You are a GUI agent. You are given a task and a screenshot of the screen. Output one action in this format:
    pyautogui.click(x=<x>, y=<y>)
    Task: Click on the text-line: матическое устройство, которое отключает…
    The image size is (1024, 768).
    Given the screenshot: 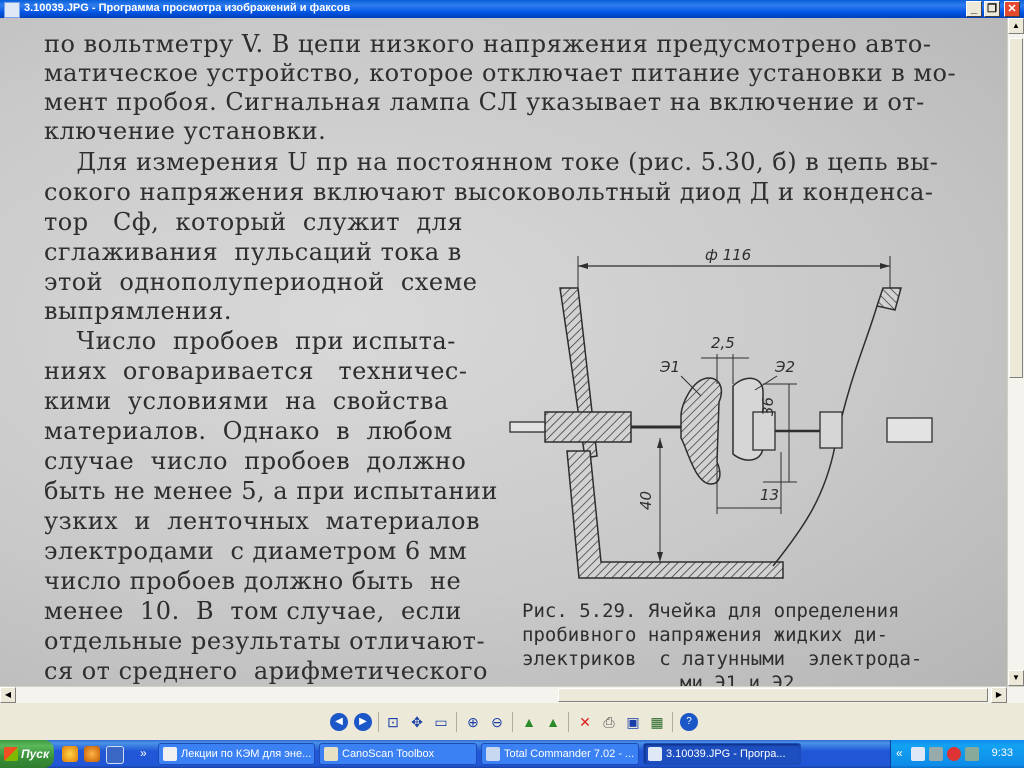 What is the action you would take?
    pyautogui.click(x=500, y=73)
    